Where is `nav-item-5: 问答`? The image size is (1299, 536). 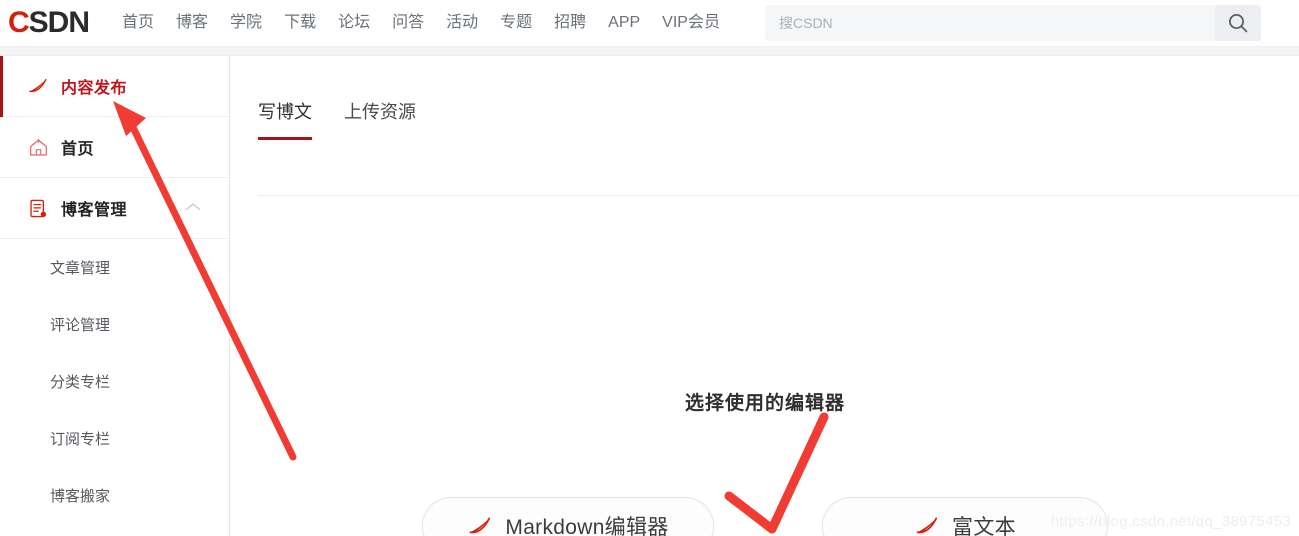 nav-item-5: 问答 is located at coordinates (408, 23).